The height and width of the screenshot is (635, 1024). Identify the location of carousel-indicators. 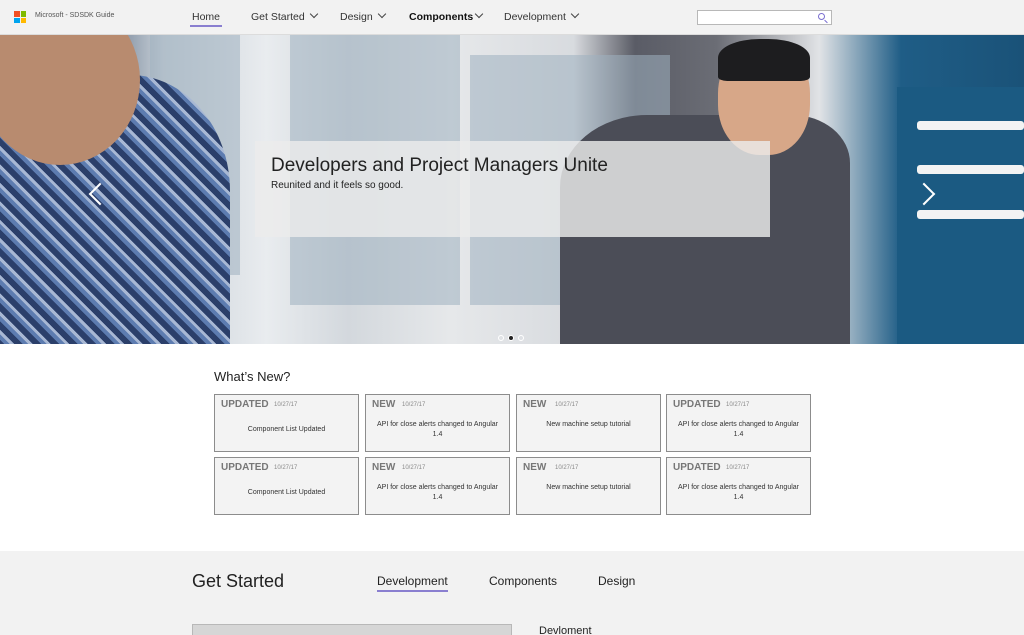
(513, 337).